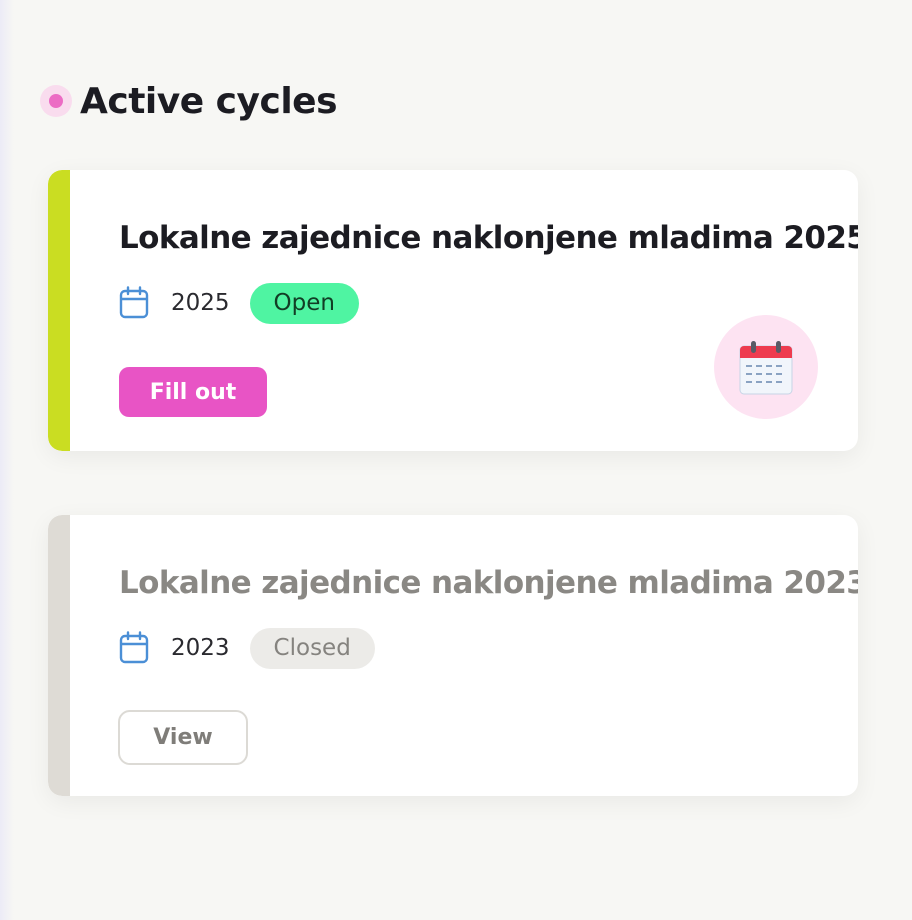  Describe the element at coordinates (766, 367) in the screenshot. I see `calendar-illustration-icon` at that location.